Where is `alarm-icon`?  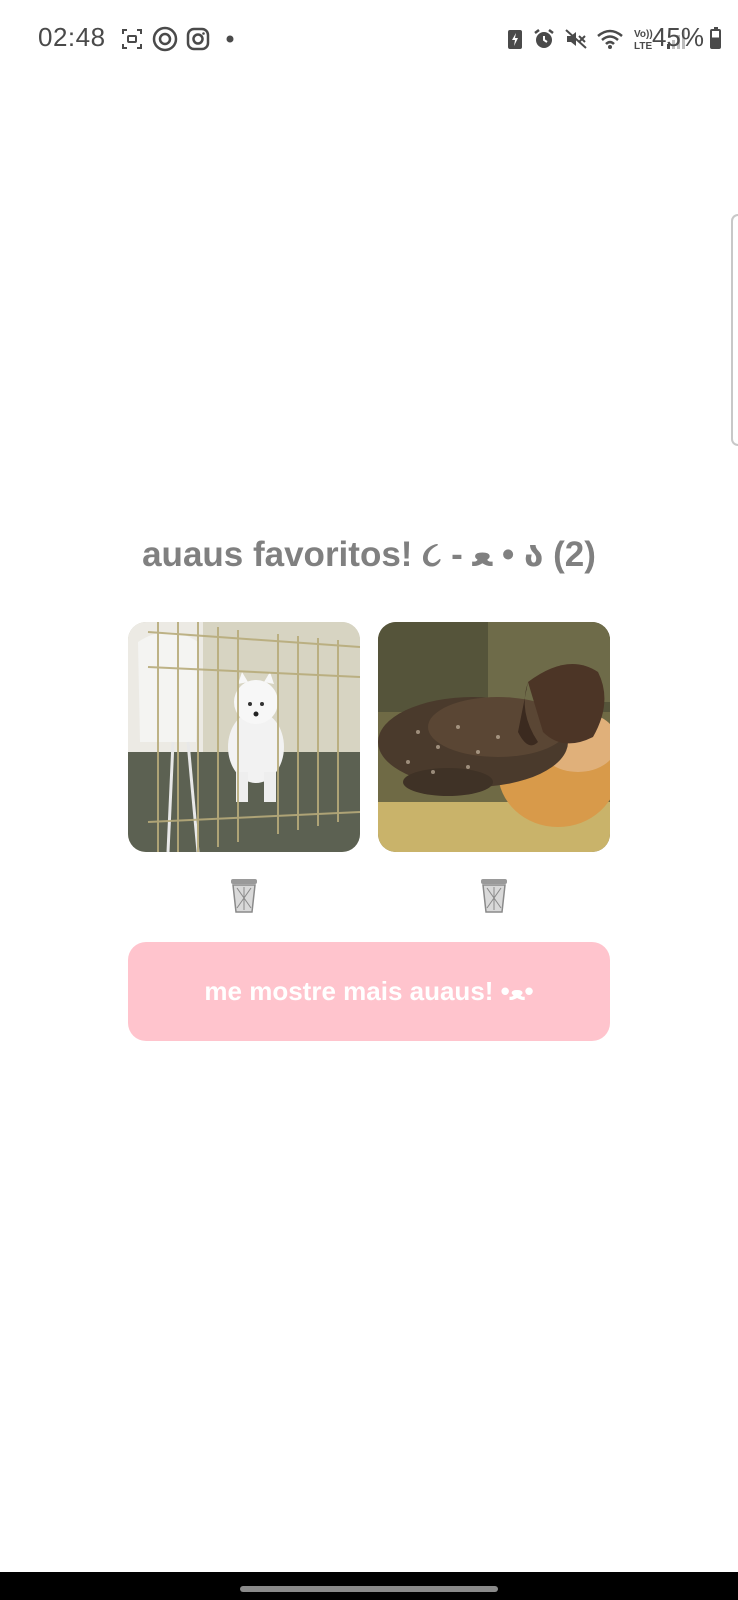 alarm-icon is located at coordinates (544, 38).